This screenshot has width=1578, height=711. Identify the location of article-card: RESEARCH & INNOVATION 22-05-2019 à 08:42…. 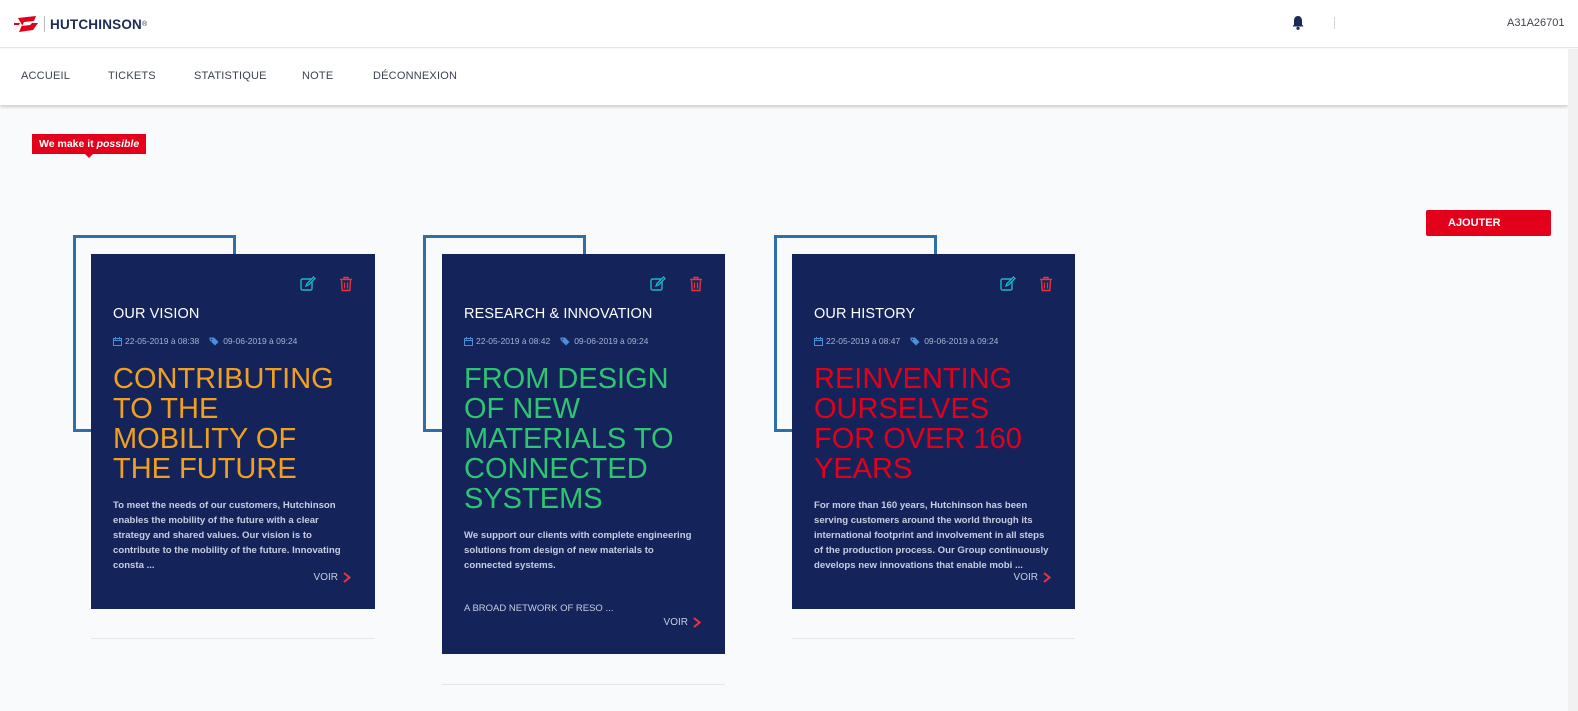
(583, 454).